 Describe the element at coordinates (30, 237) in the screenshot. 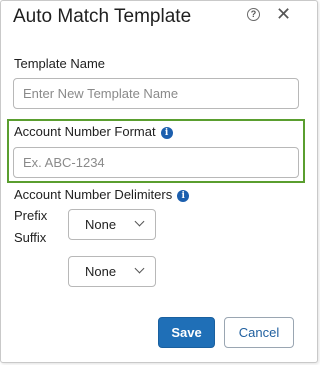

I see `suffix-label: Suffix` at that location.